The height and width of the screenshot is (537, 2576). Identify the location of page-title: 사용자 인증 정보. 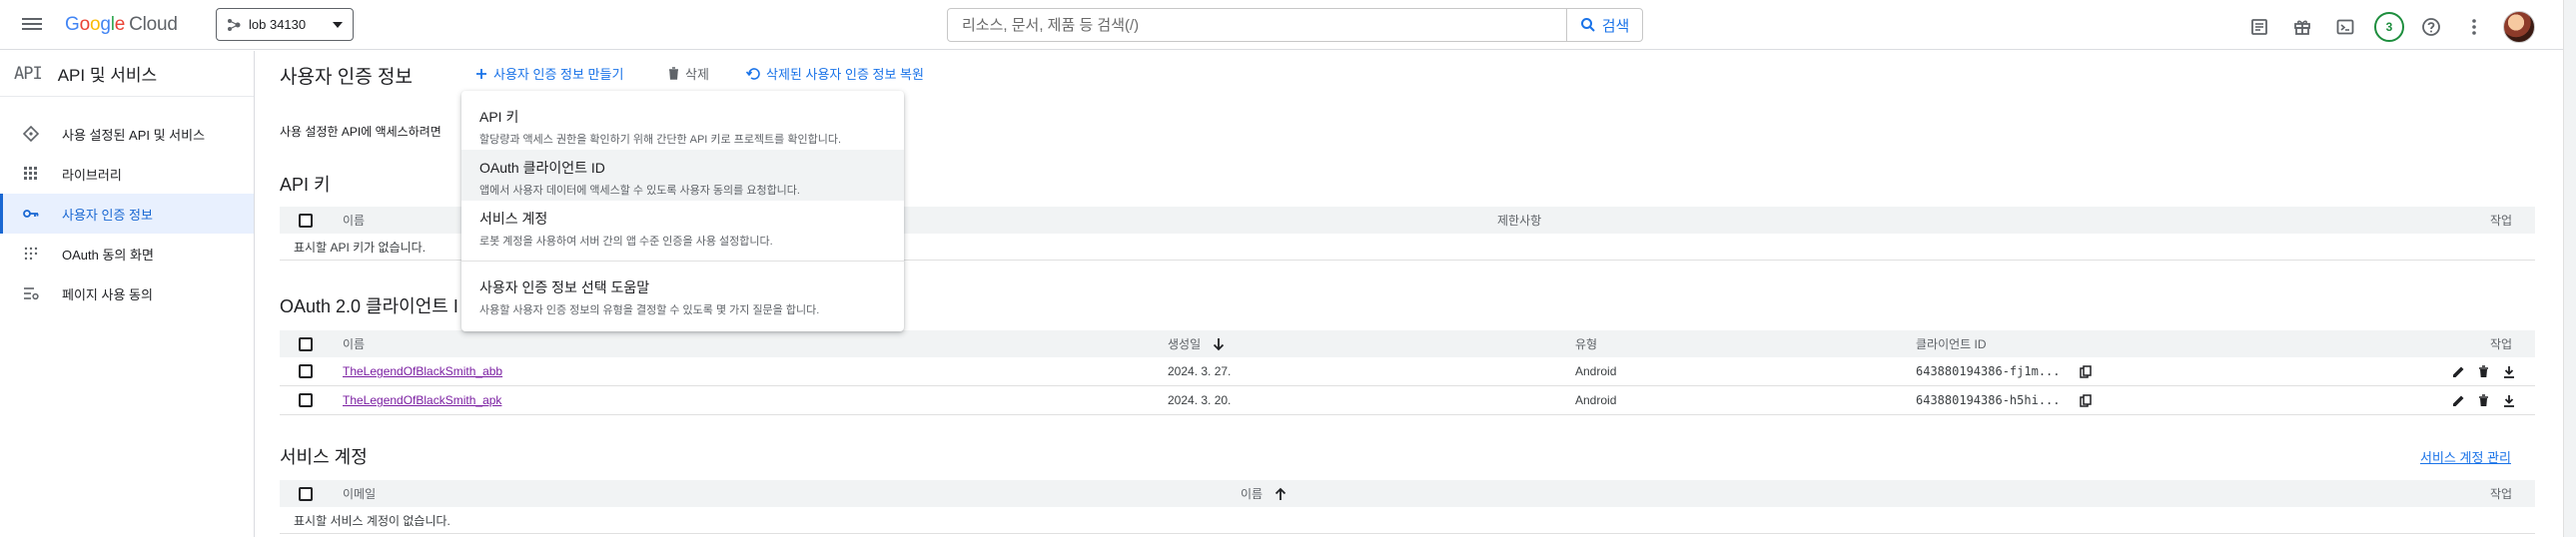
(347, 77).